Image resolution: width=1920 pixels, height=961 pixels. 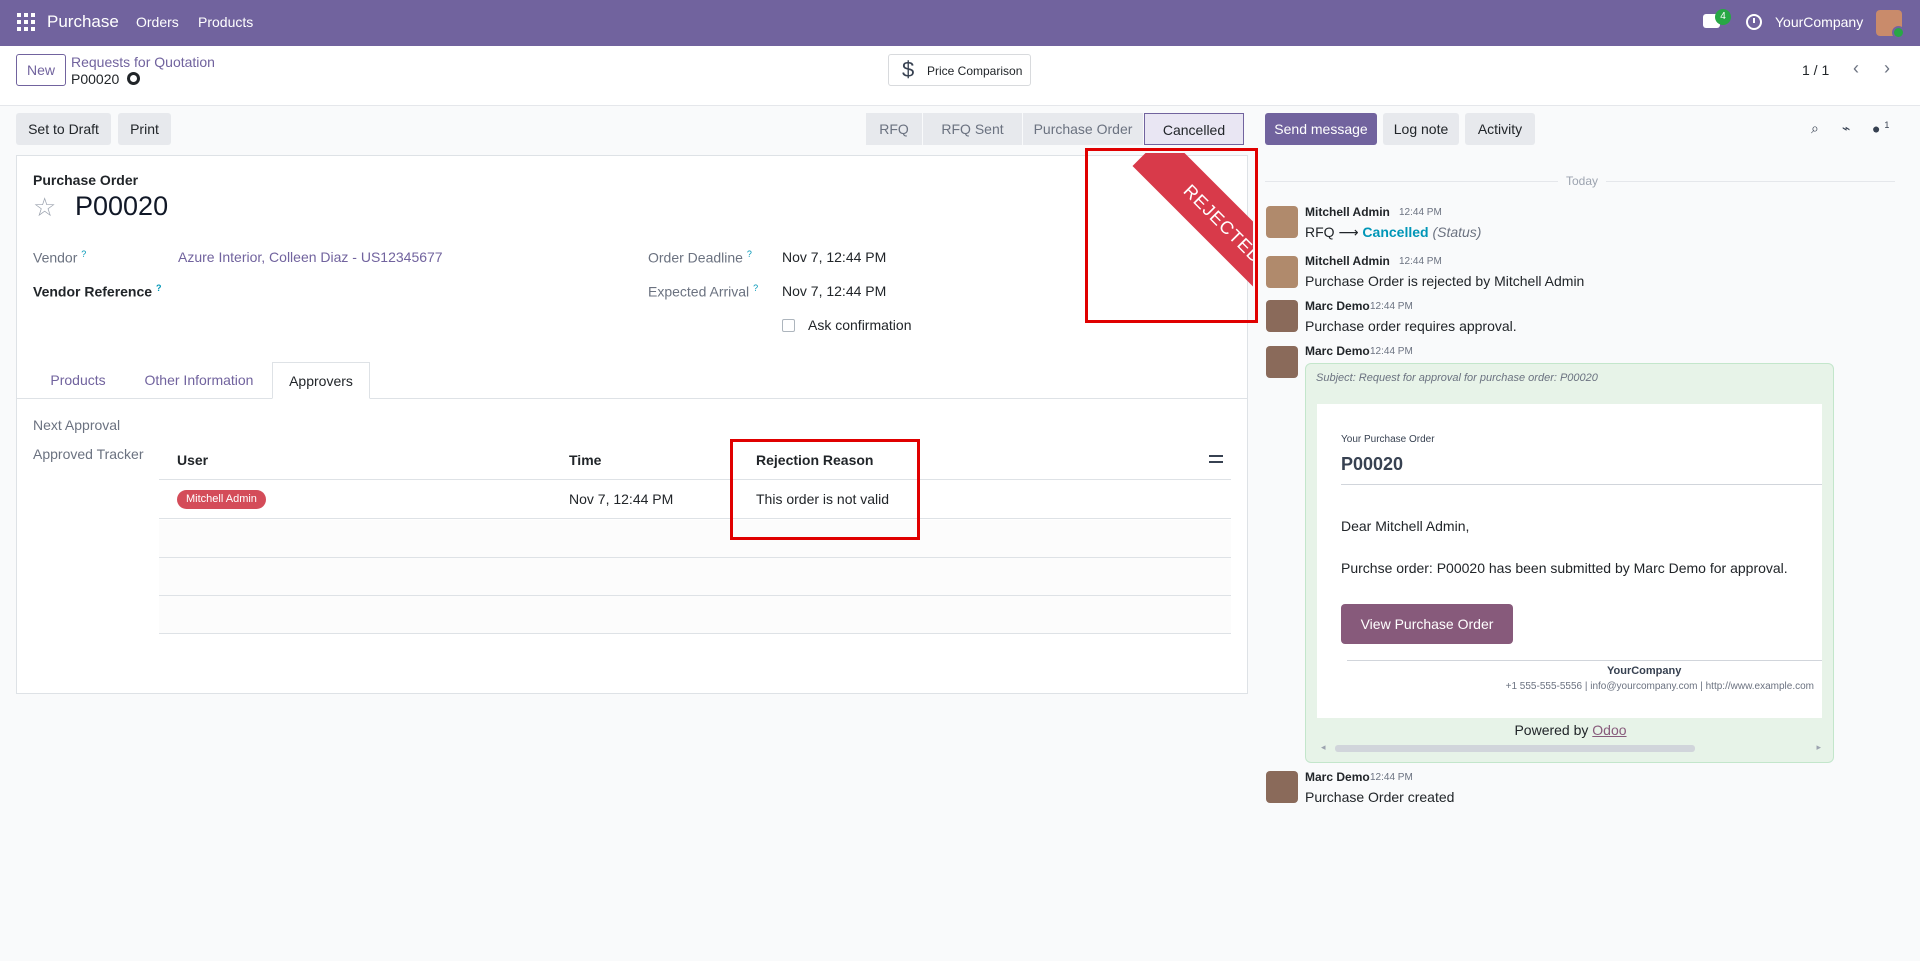 I want to click on email-scrollbar: ◂ ▸, so click(x=1571, y=748).